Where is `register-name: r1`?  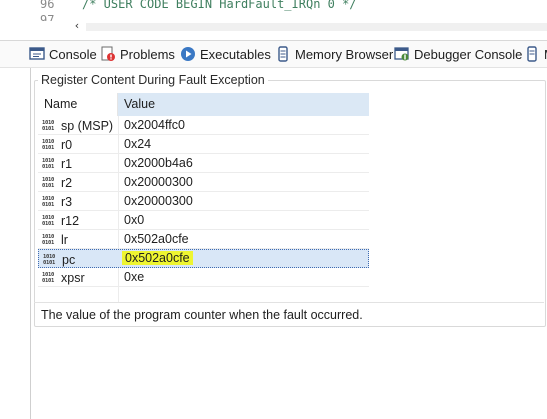 register-name: r1 is located at coordinates (67, 163).